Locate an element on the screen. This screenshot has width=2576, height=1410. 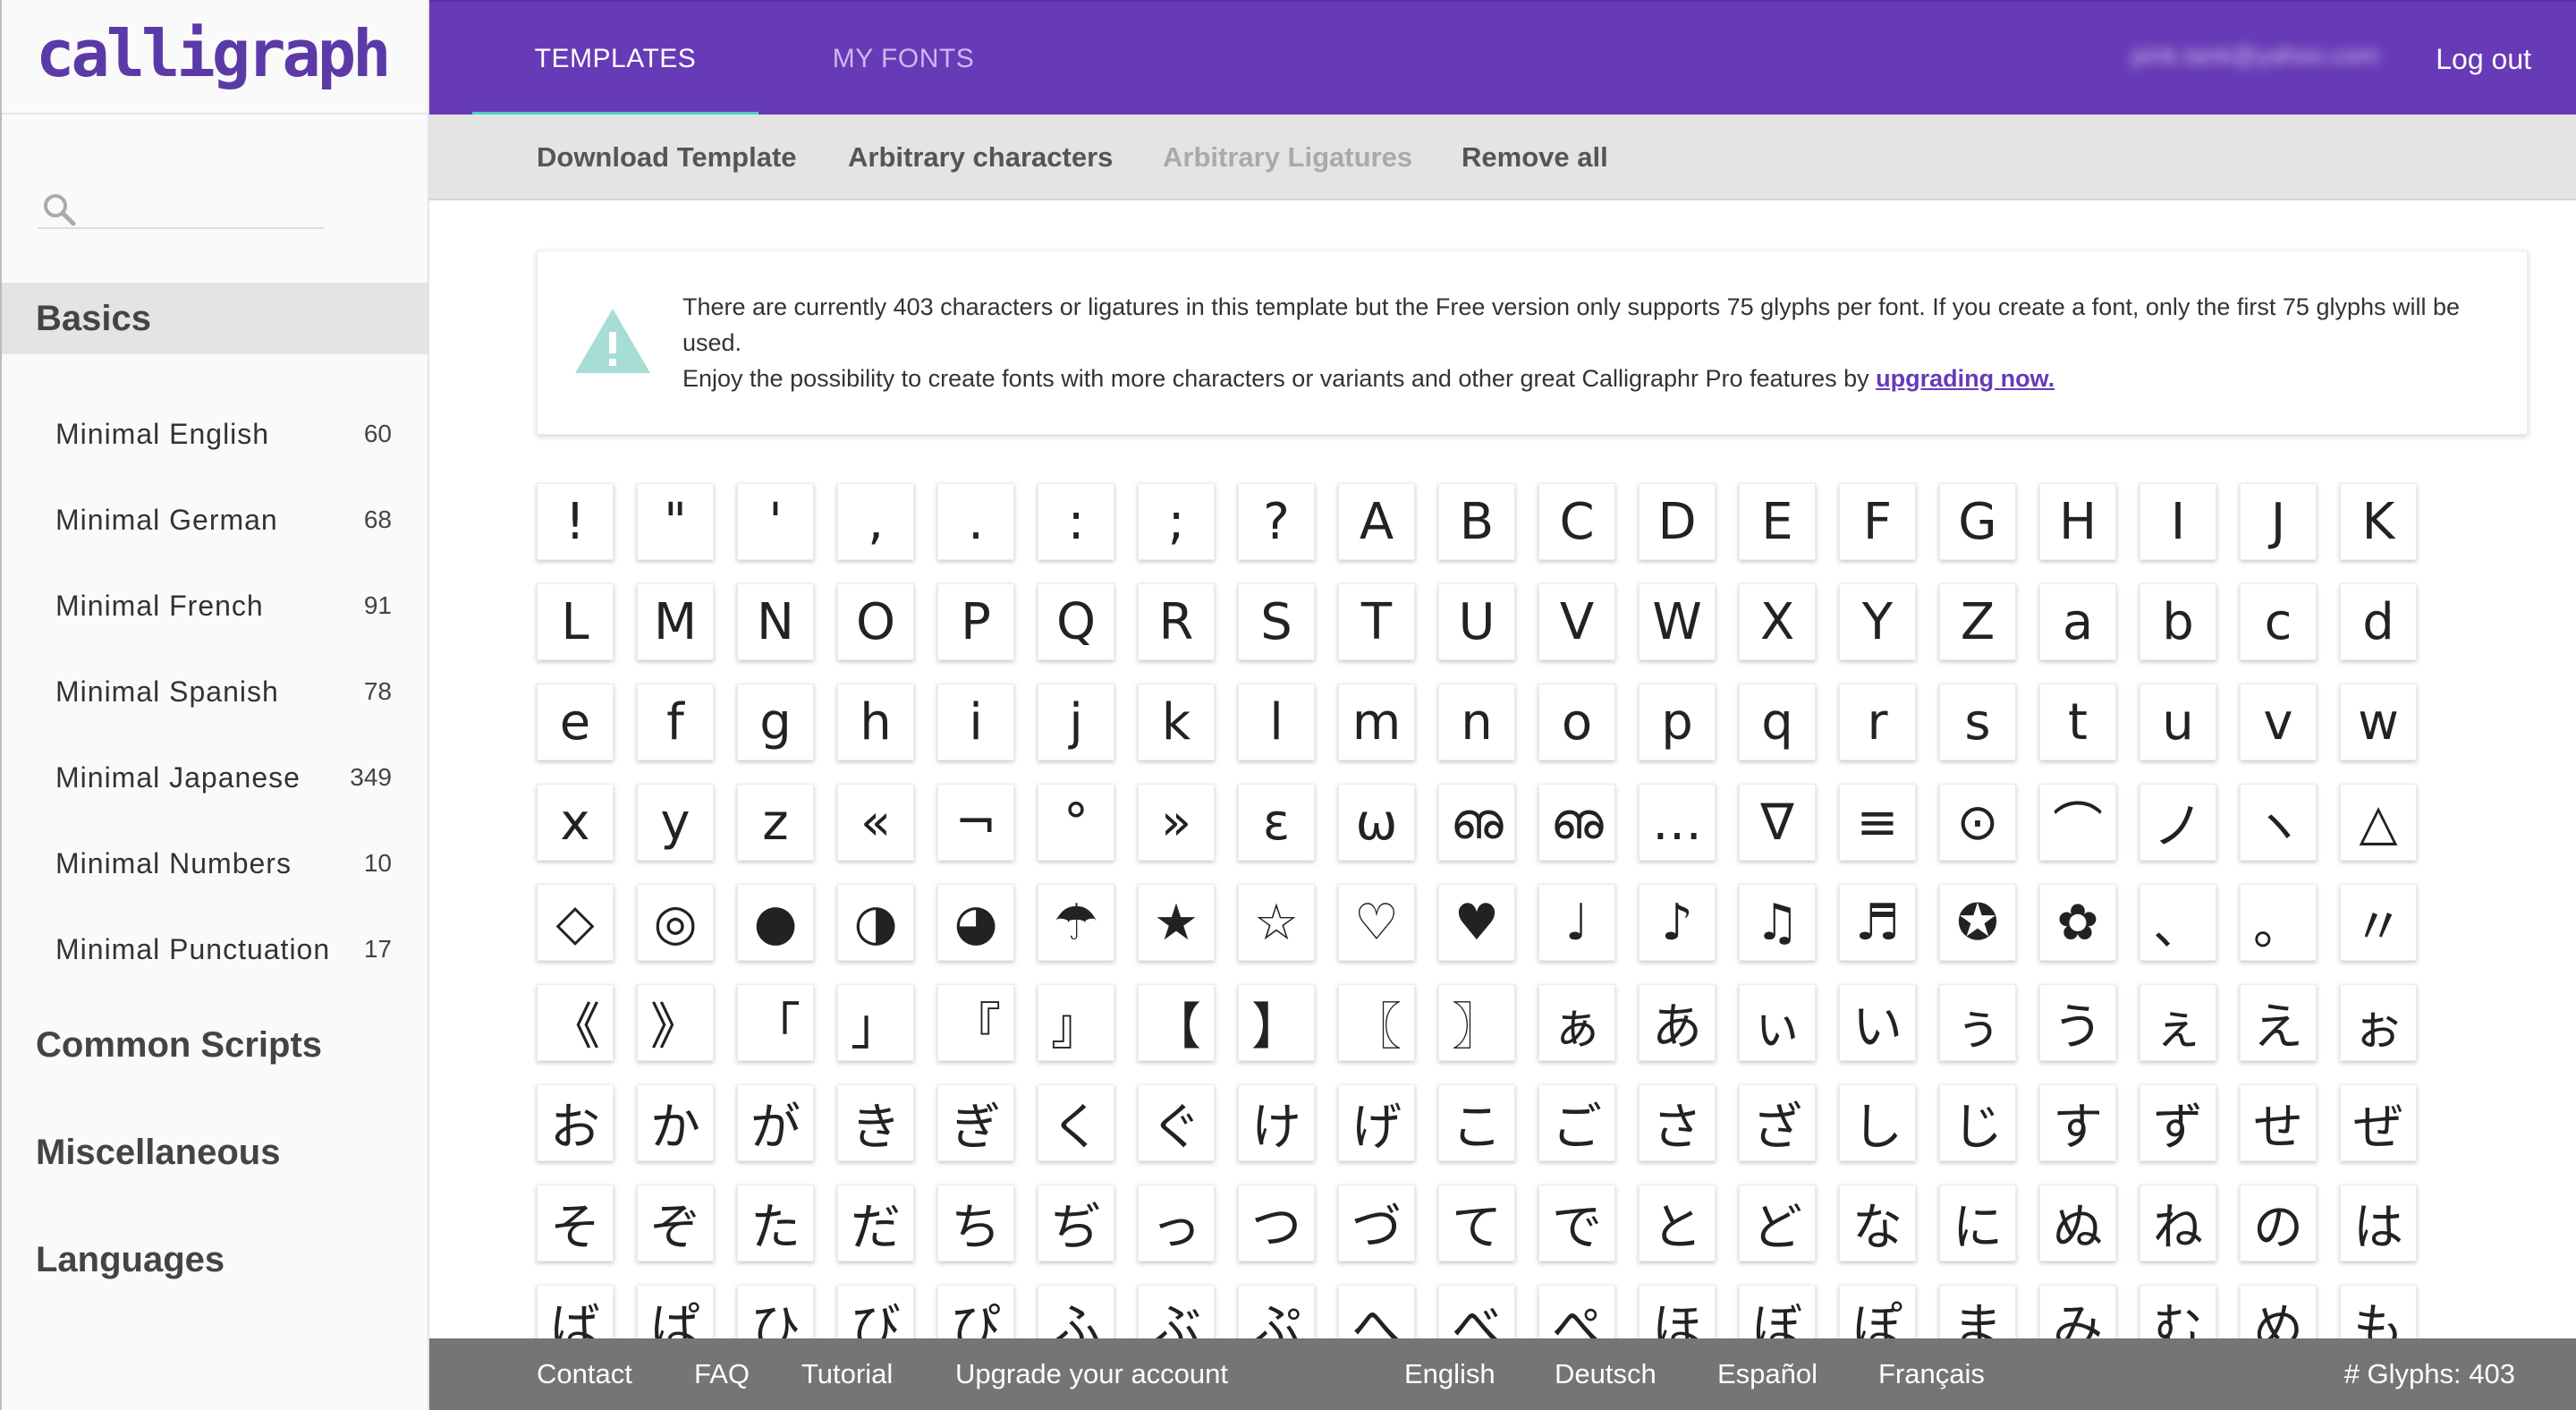
glyph-cell: け is located at coordinates (1276, 1123).